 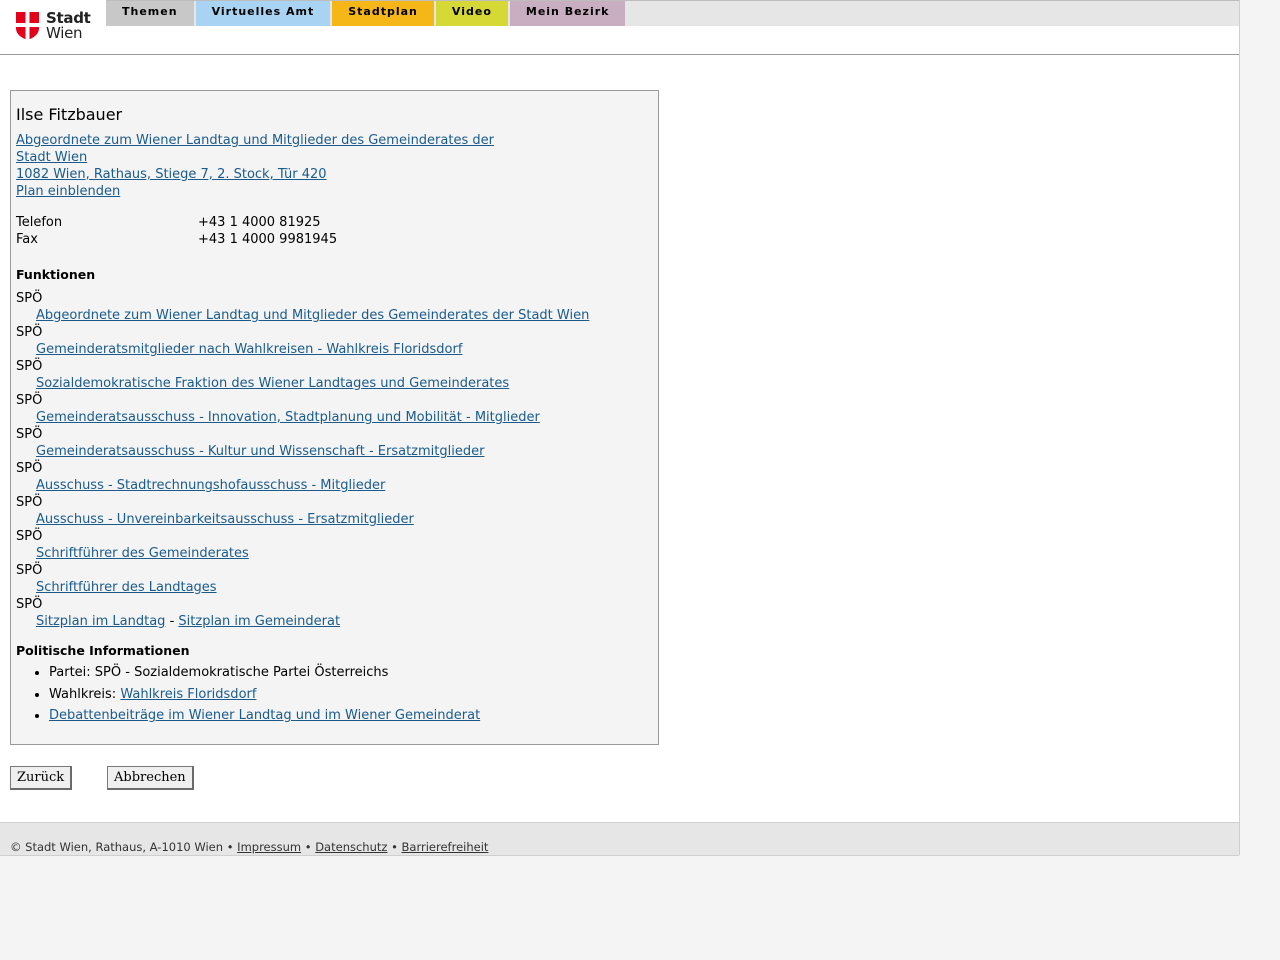 I want to click on tab-mein-bezirk: Mein Bezirk, so click(x=567, y=13).